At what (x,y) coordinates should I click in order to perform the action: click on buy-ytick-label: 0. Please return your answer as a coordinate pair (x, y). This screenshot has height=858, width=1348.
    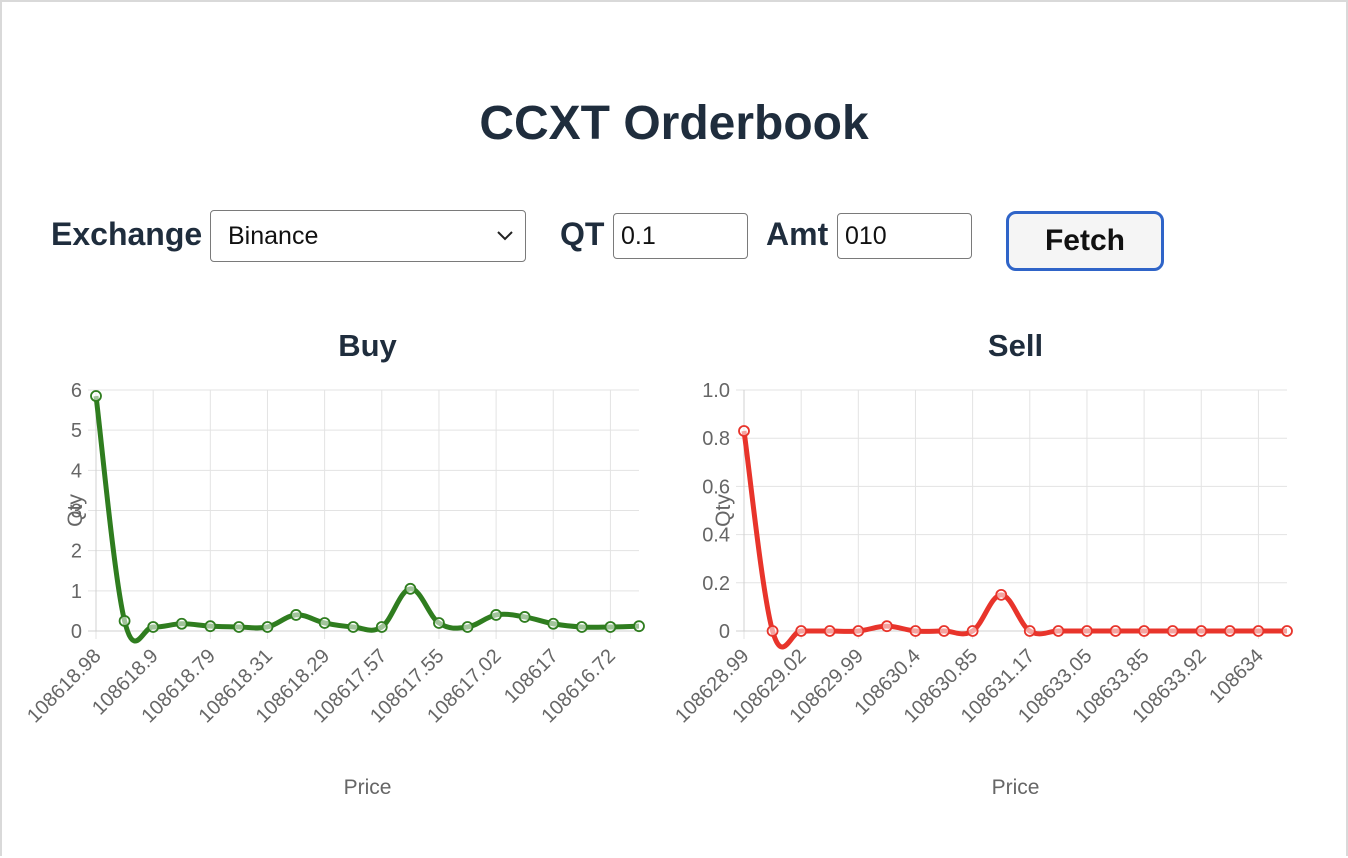
    Looking at the image, I should click on (76, 632).